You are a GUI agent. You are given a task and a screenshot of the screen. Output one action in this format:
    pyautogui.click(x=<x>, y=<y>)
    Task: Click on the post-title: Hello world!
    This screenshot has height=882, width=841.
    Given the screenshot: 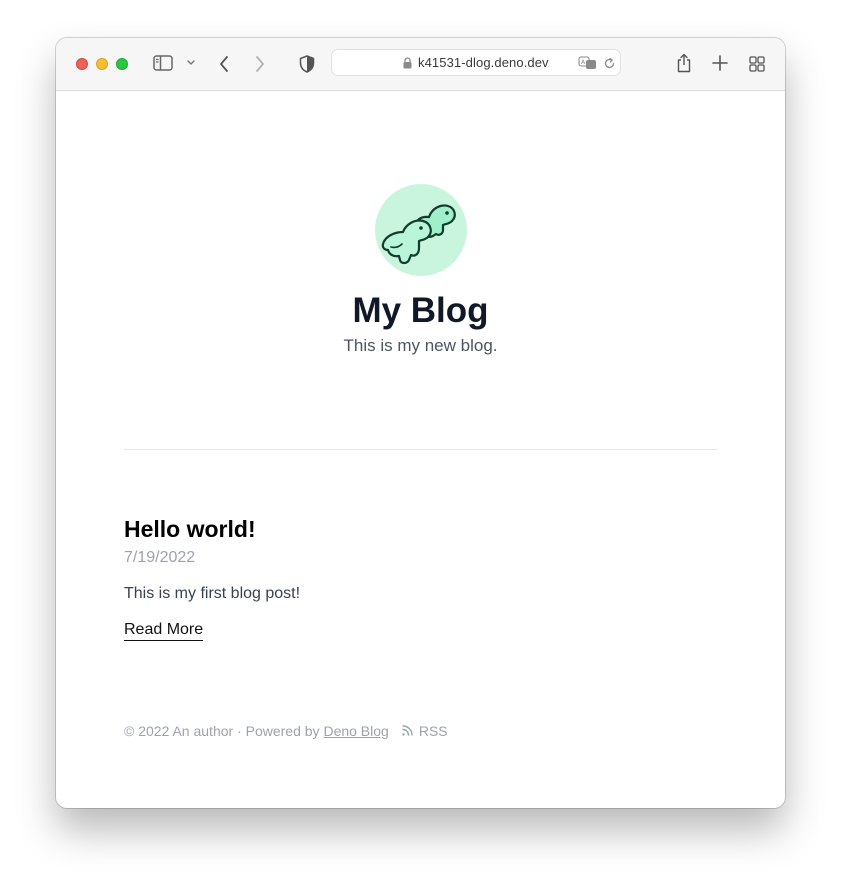 What is the action you would take?
    pyautogui.click(x=190, y=529)
    